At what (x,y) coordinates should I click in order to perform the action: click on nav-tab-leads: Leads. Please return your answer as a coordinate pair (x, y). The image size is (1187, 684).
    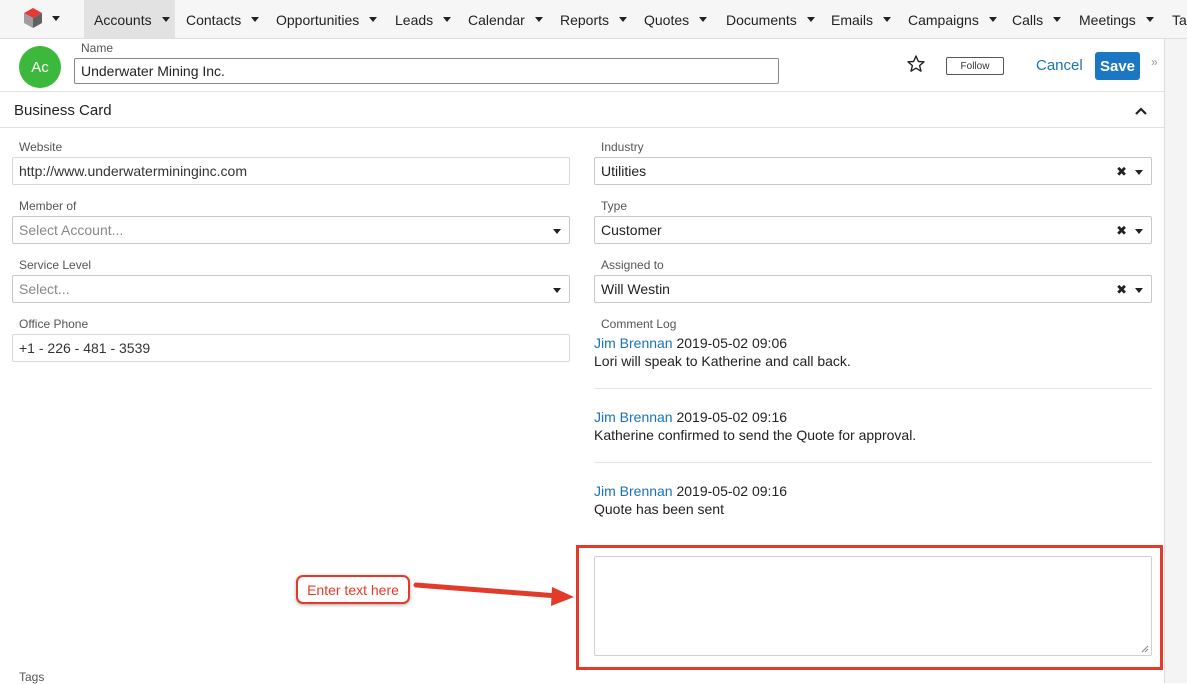
    Looking at the image, I should click on (423, 19).